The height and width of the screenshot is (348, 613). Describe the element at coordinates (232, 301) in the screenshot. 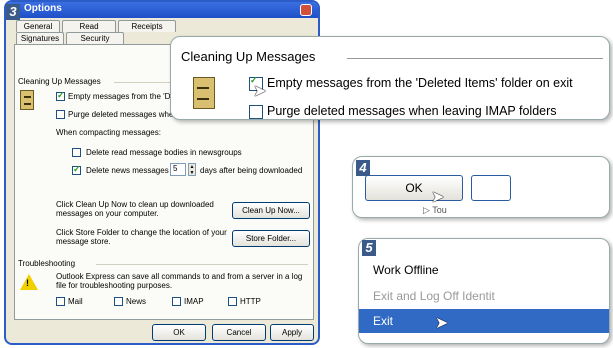

I see `http-checkbox` at that location.